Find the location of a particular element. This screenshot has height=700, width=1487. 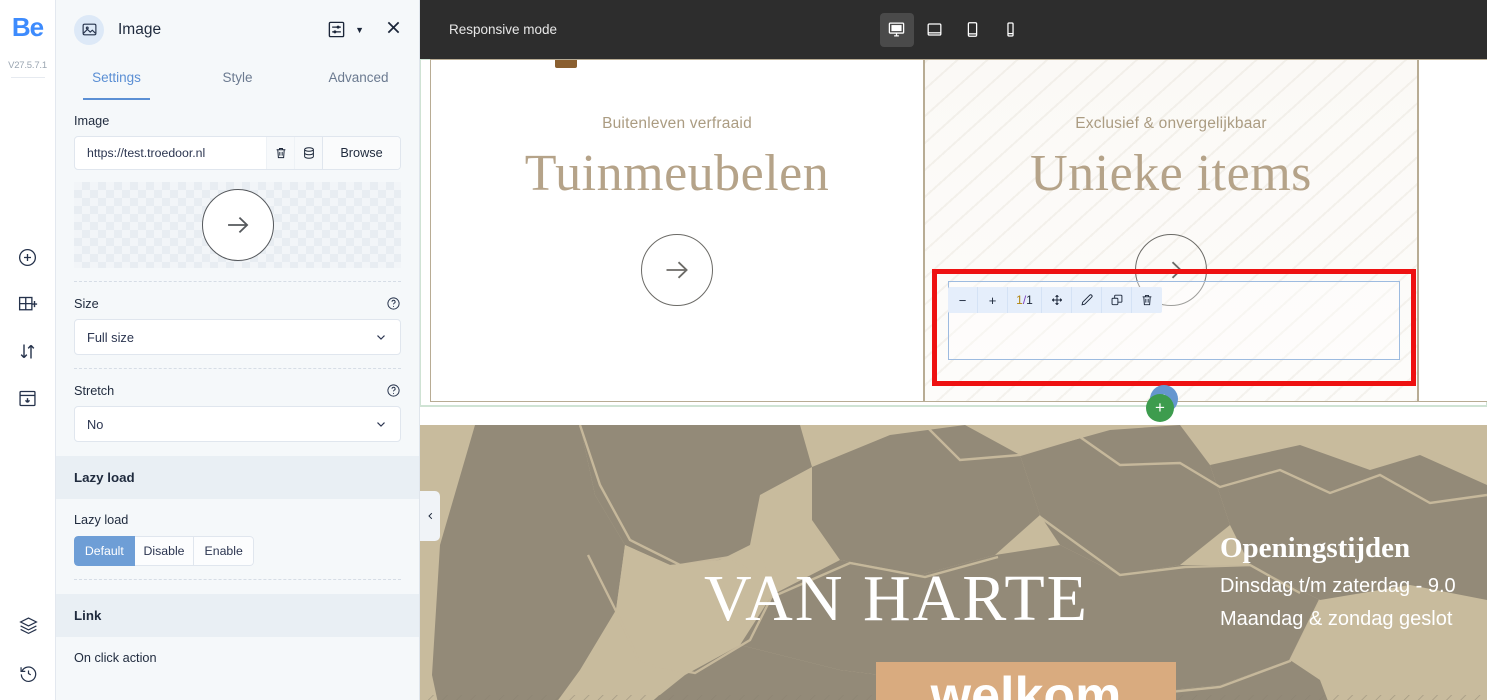

lazy-load-option-enable: Enable is located at coordinates (224, 551).